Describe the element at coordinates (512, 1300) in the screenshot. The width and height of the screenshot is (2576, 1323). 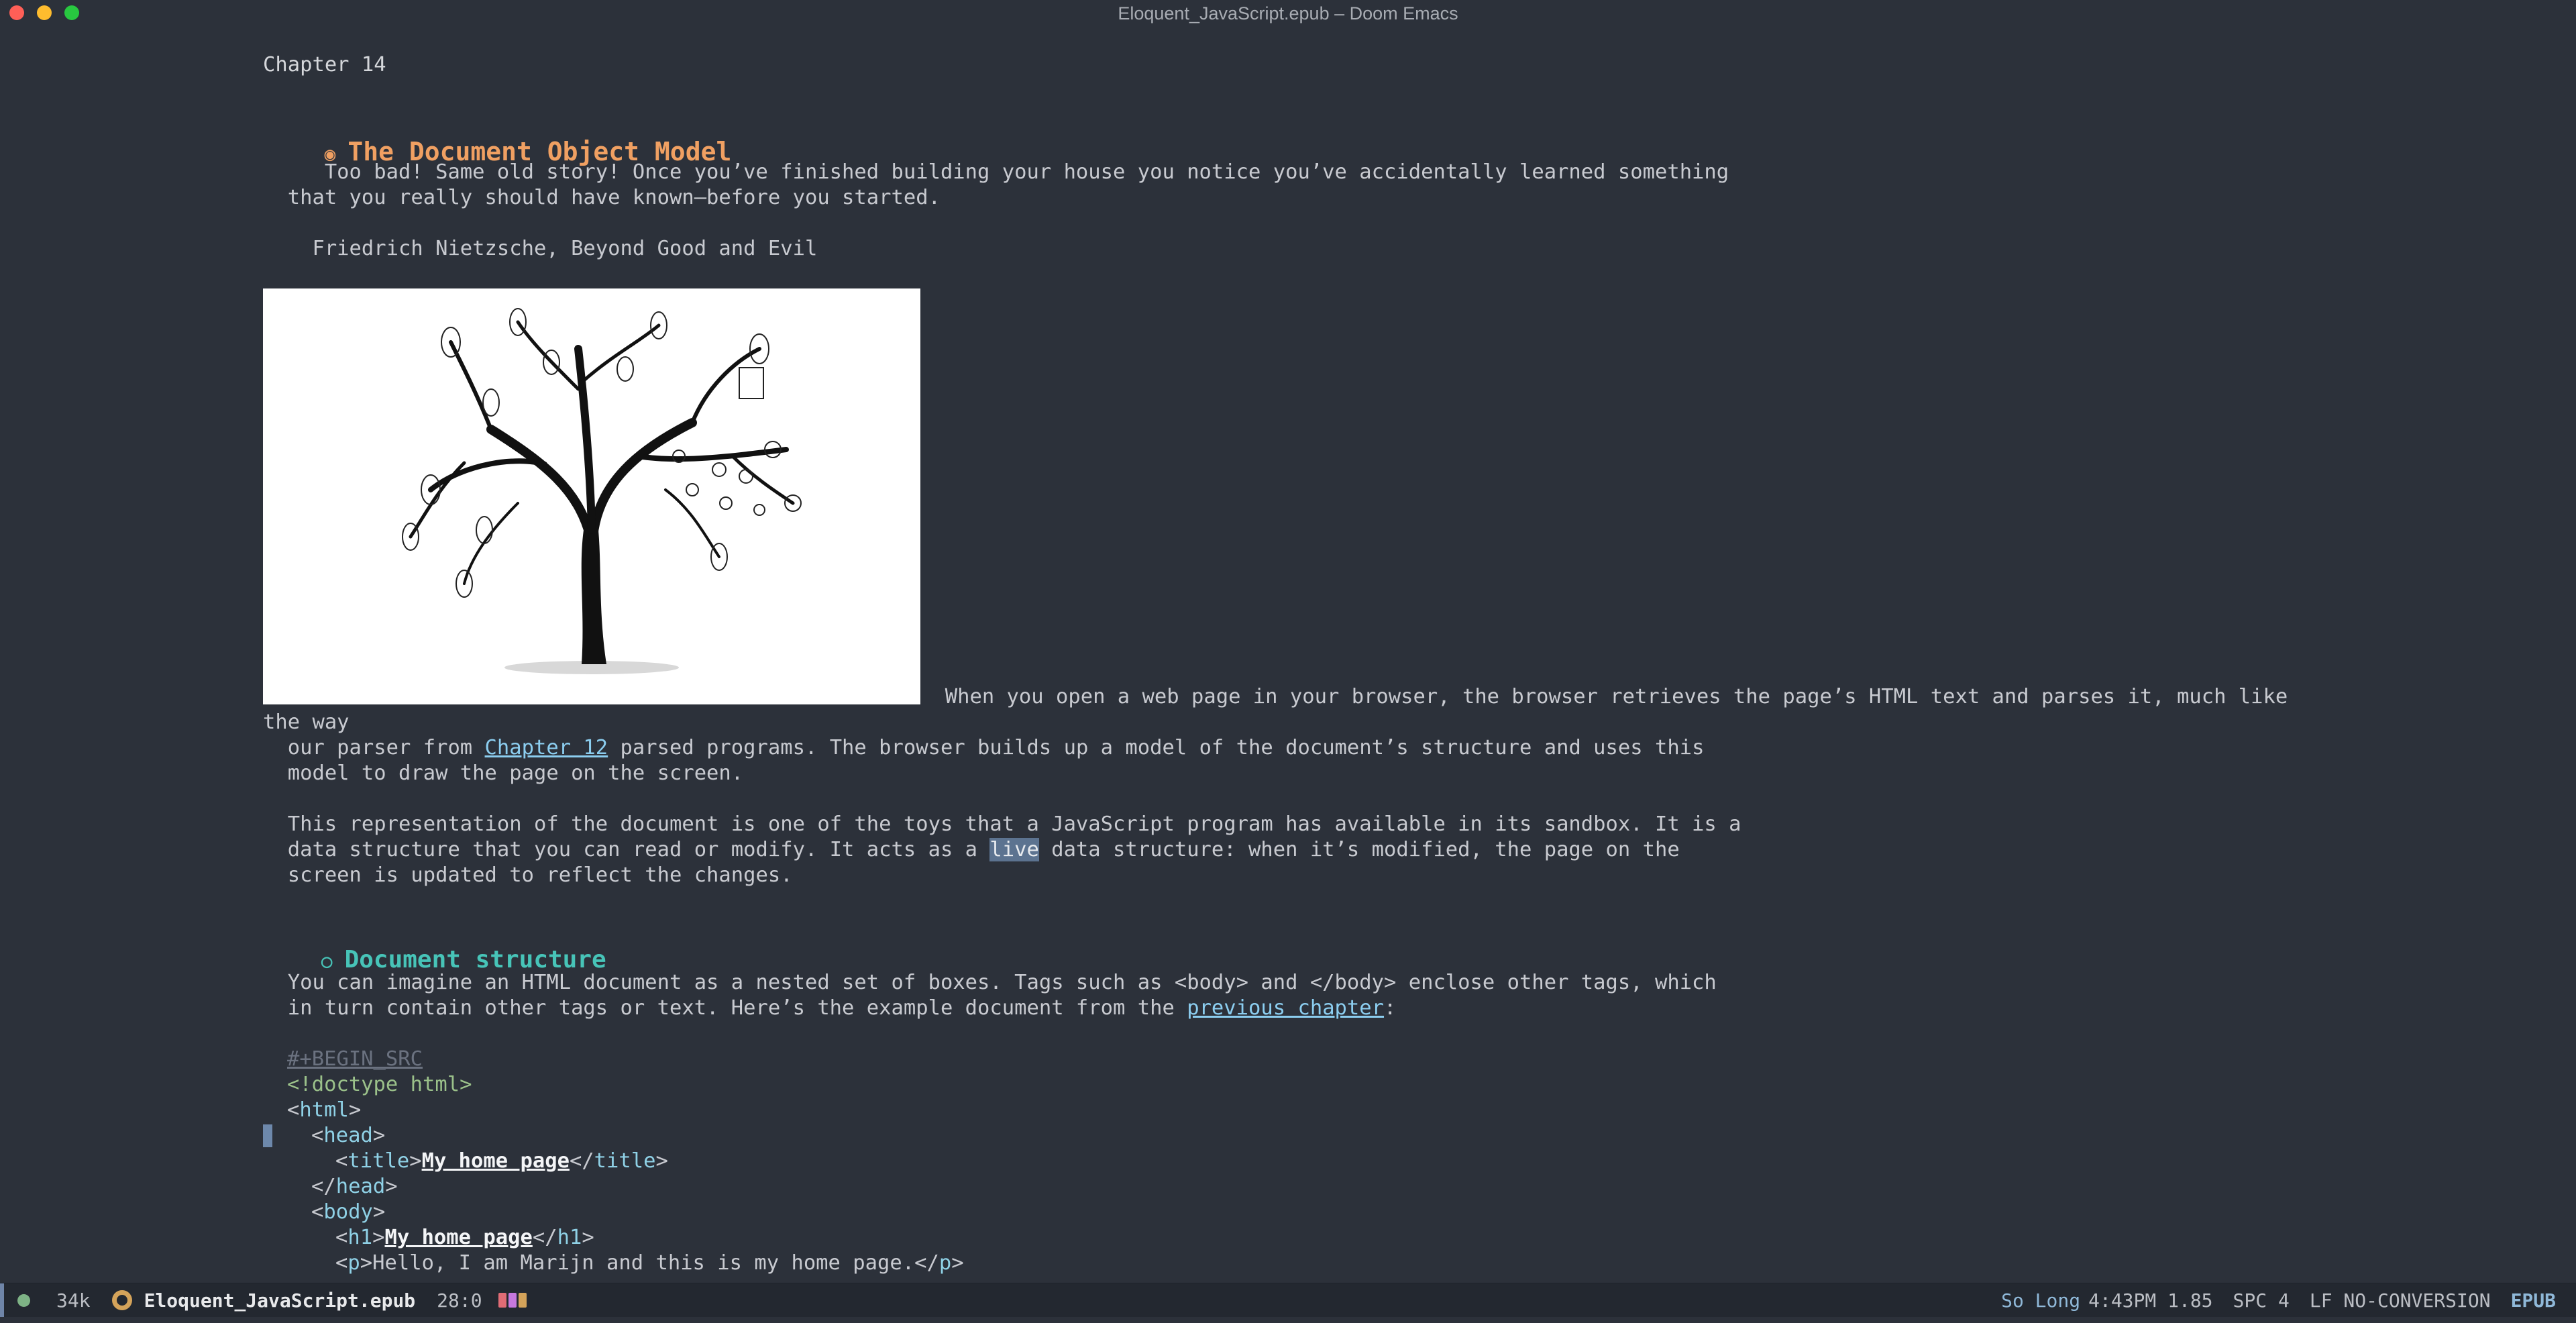
I see `workspace-icon` at that location.